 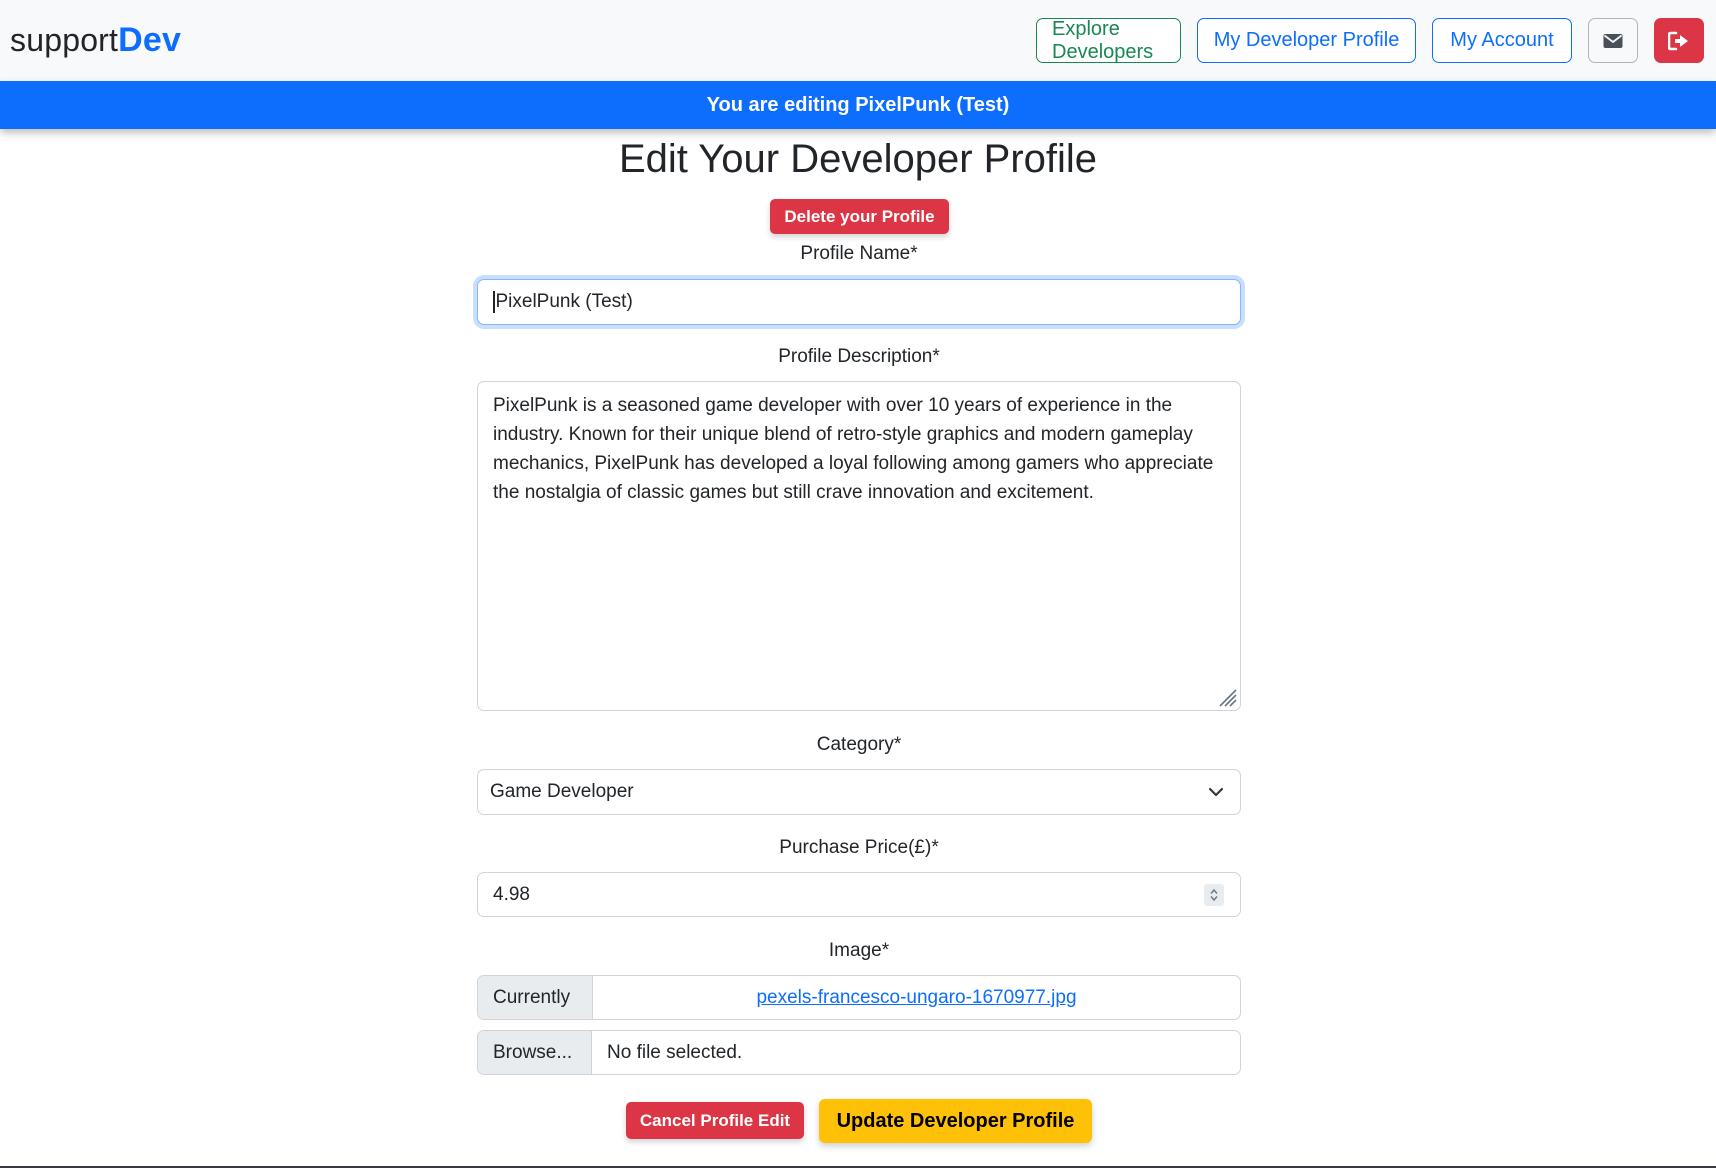 What do you see at coordinates (858, 159) in the screenshot?
I see `page-title: Edit Your Developer Profile` at bounding box center [858, 159].